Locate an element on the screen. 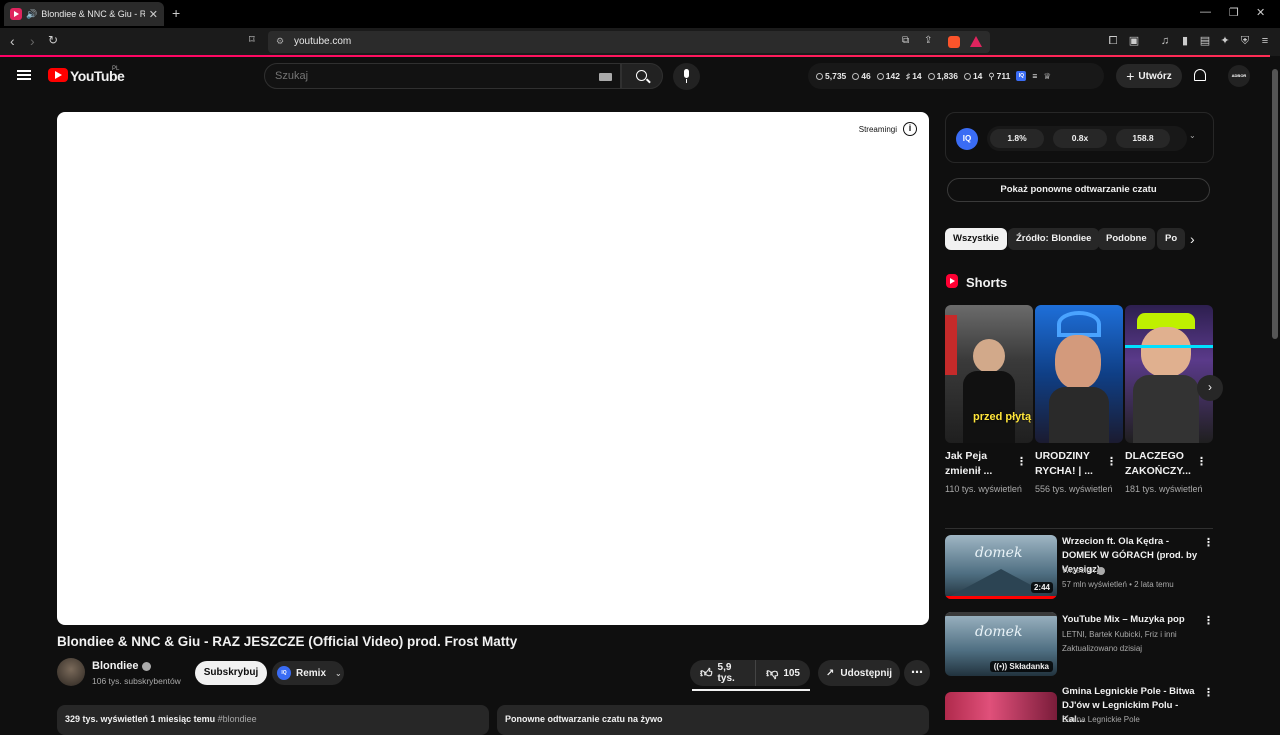 The height and width of the screenshot is (735, 1280). url-box: ⚙ youtube.com ⧉ ⇪ is located at coordinates (629, 42).